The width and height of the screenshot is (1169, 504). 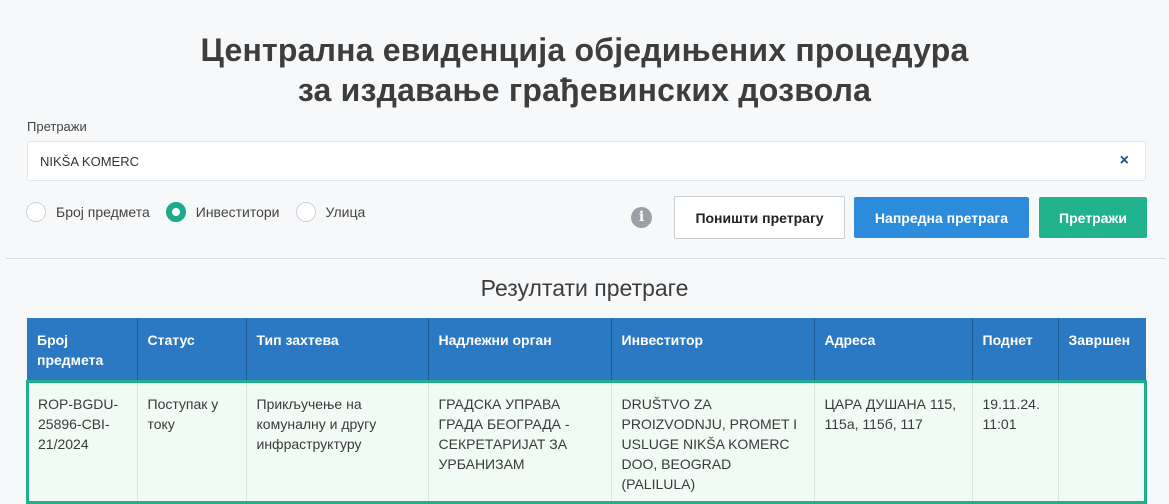 What do you see at coordinates (586, 258) in the screenshot?
I see `divider` at bounding box center [586, 258].